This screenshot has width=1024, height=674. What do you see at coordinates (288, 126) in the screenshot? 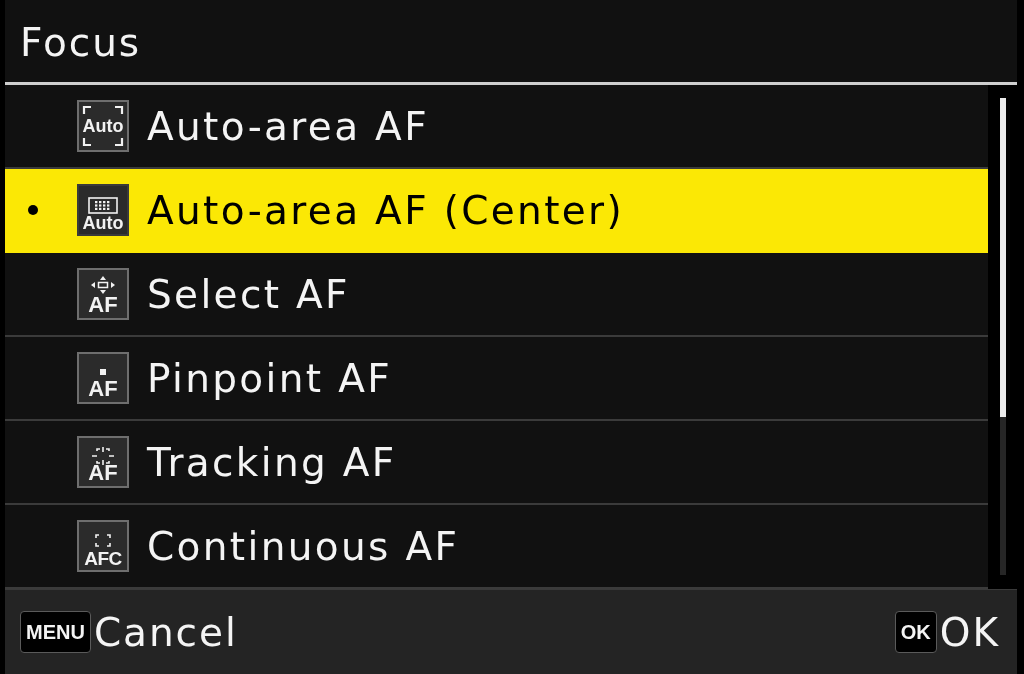
I see `menu-item-label: Auto-area AF` at bounding box center [288, 126].